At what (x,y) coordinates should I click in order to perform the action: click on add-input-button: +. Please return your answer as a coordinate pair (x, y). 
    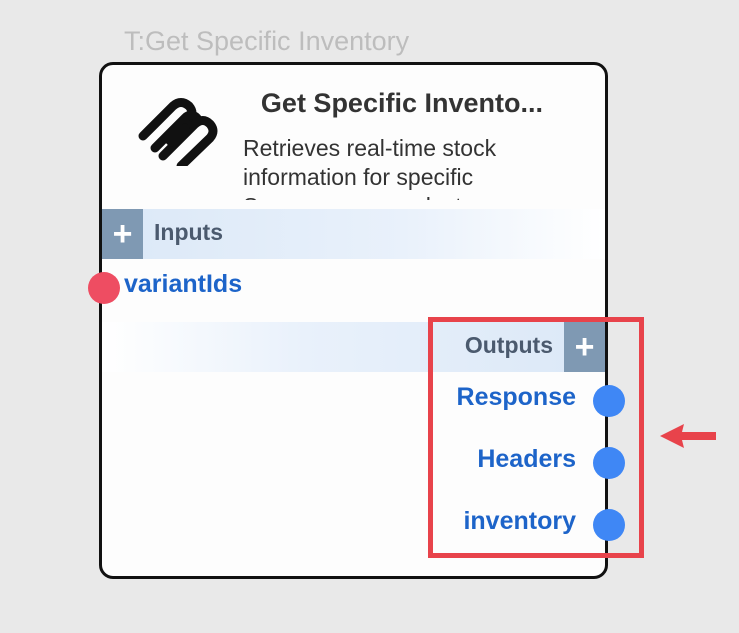
    Looking at the image, I should click on (122, 234).